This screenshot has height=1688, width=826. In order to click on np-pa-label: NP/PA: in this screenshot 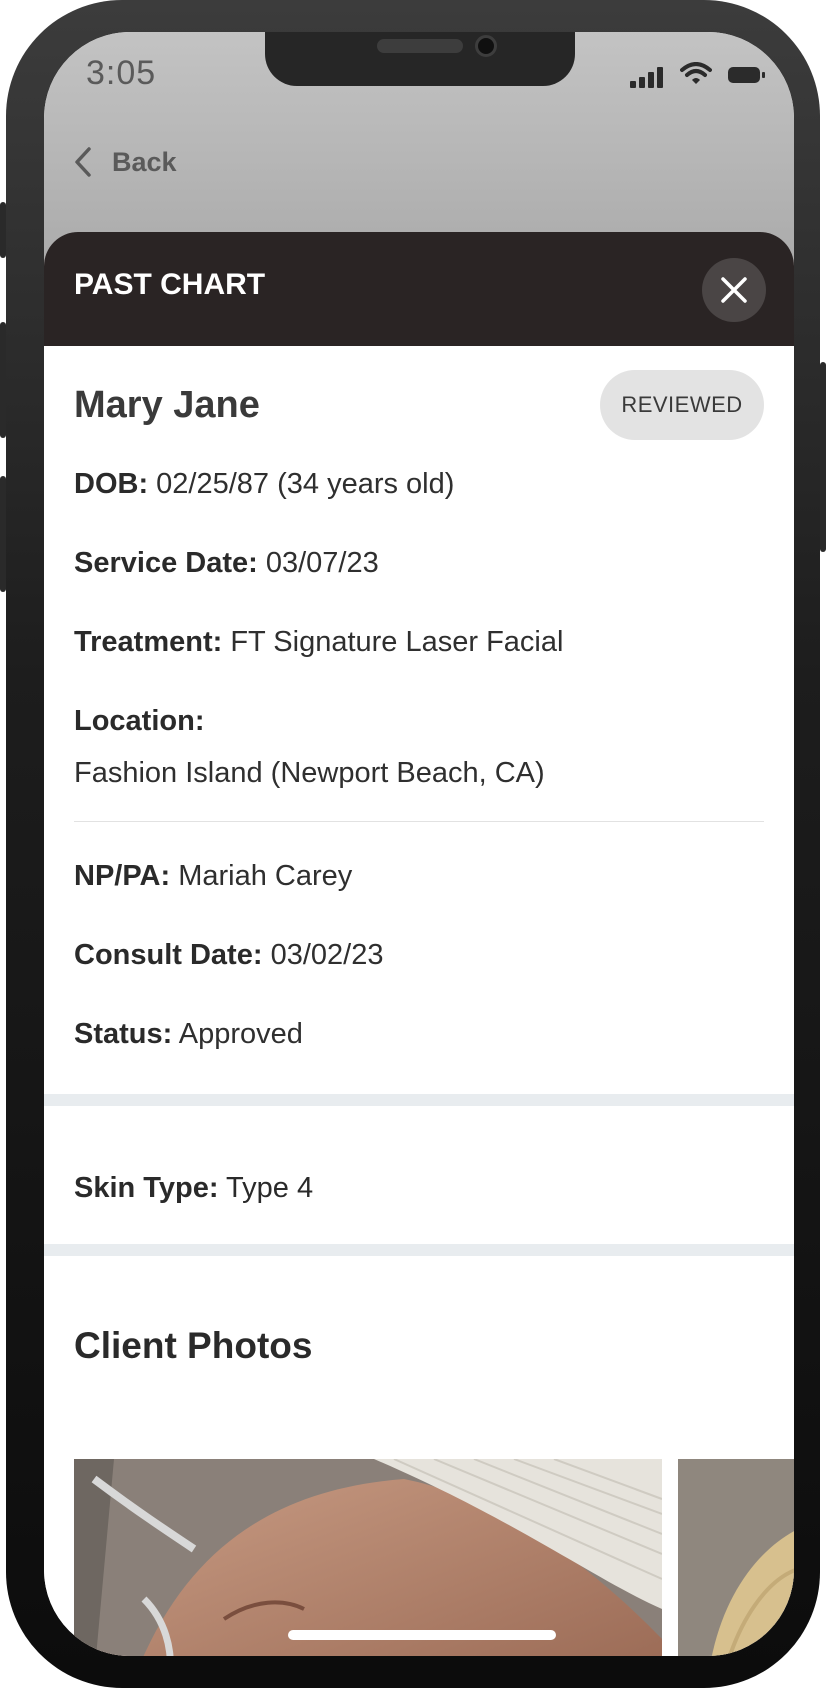, I will do `click(122, 876)`.